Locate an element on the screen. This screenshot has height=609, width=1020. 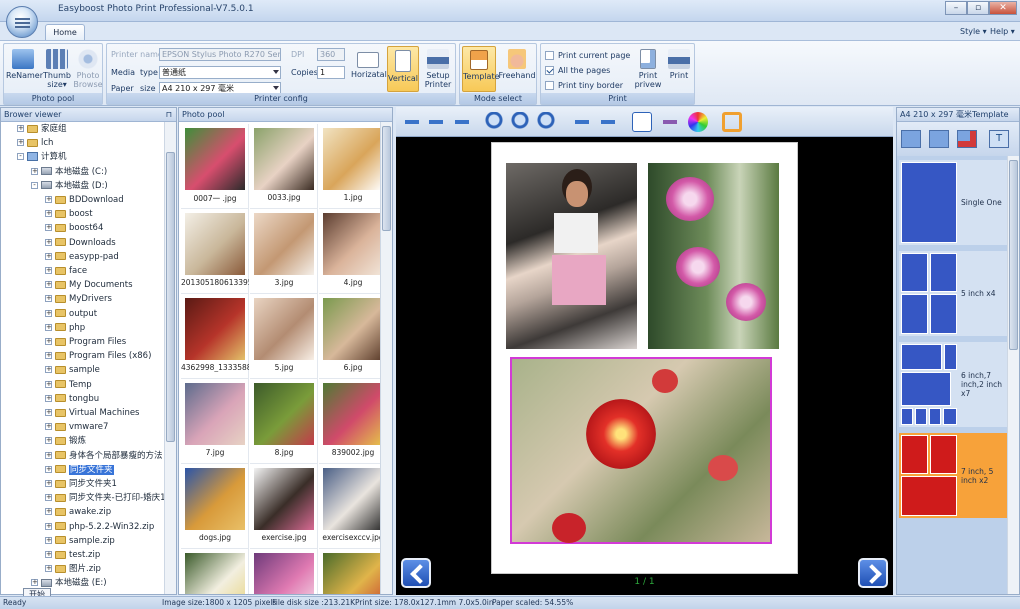
tree-node: + vmware7 is located at coordinates (76, 428).